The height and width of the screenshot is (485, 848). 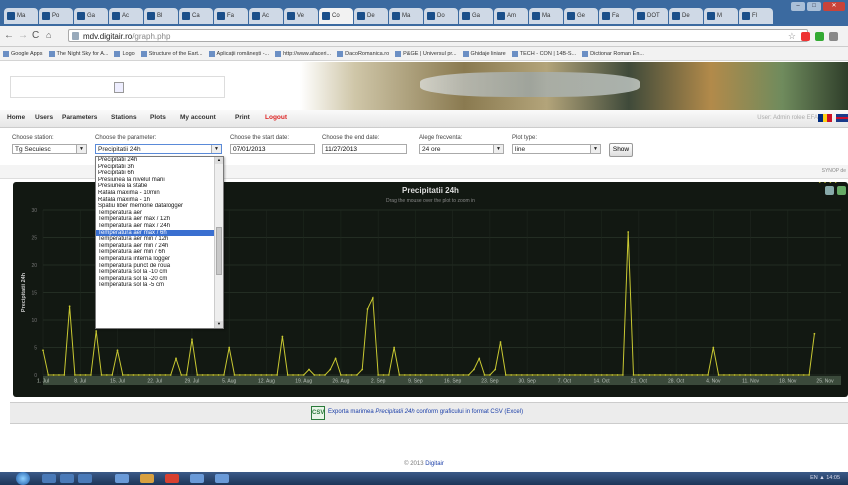 I want to click on browser-tab: Fa, so click(x=616, y=16).